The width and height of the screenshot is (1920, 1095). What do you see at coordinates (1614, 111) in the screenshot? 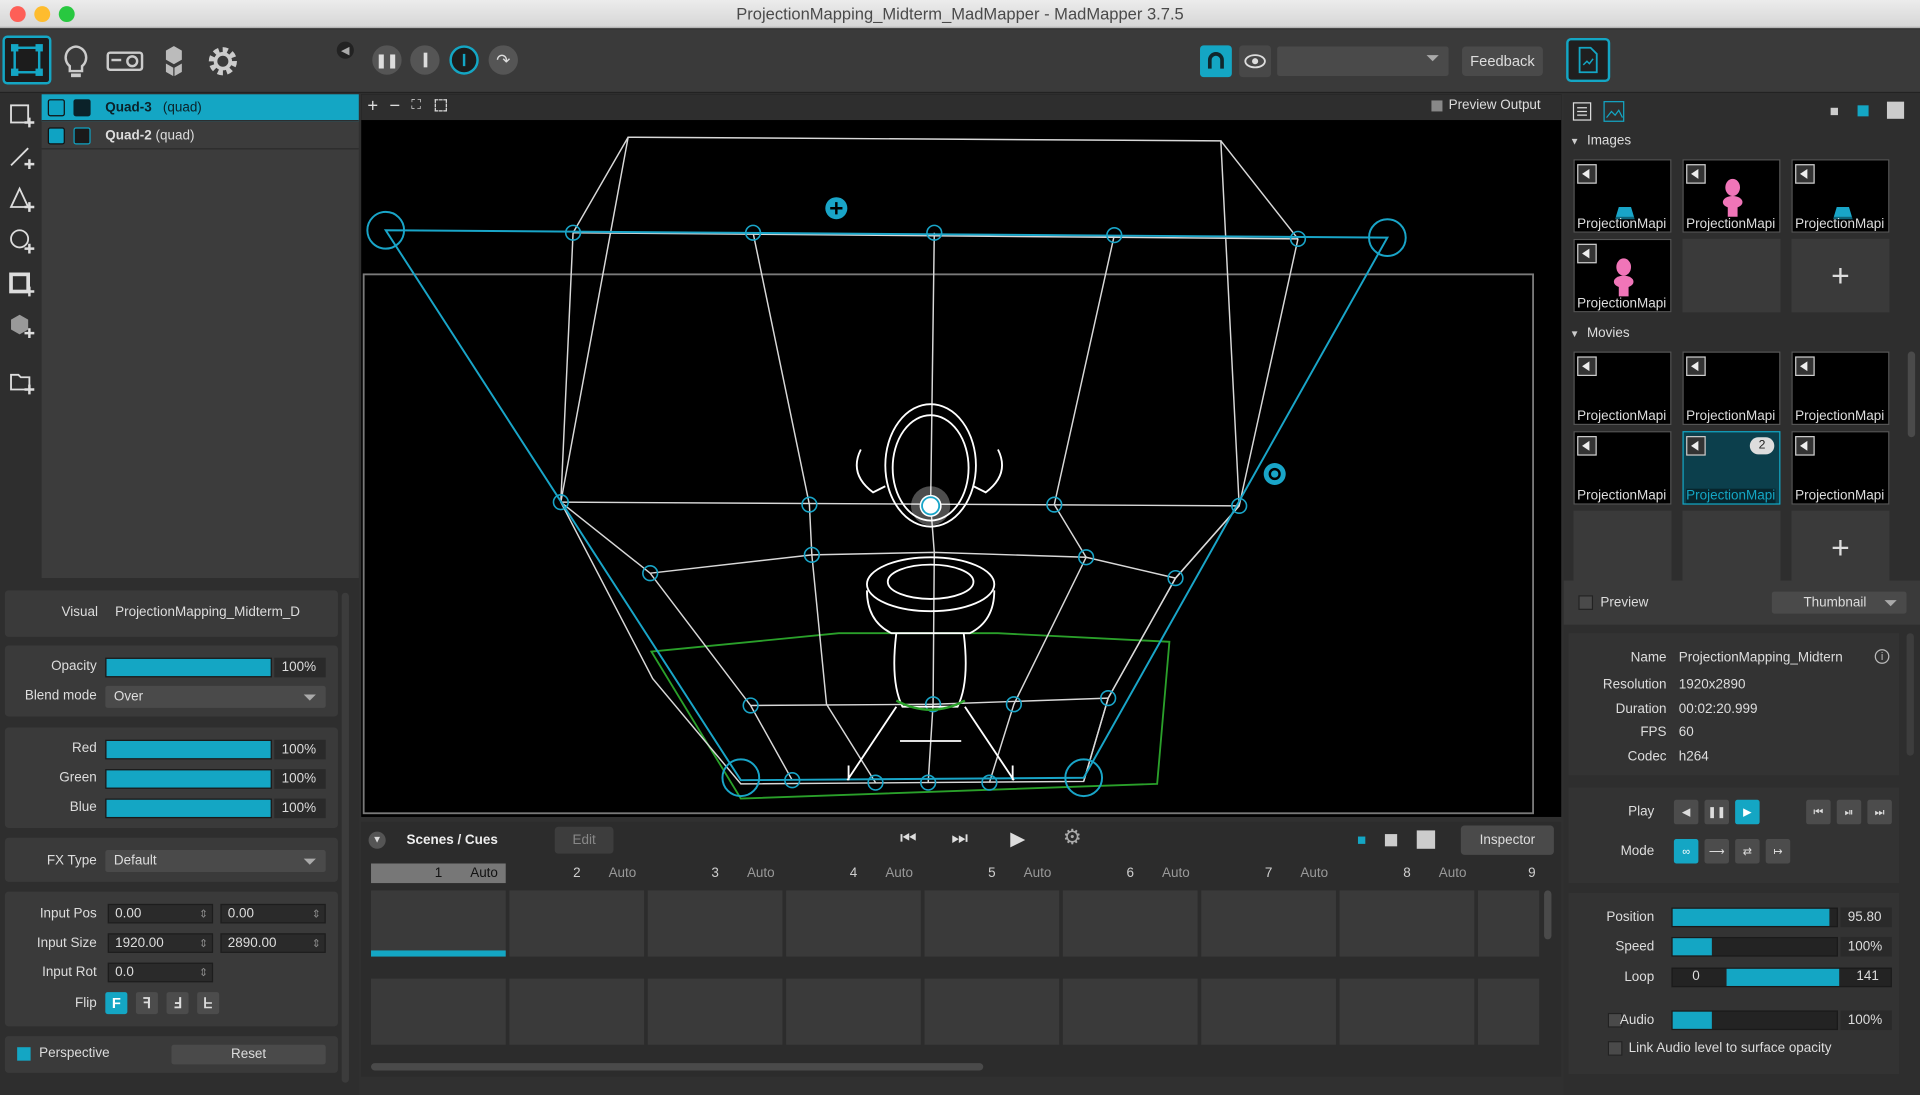
I see `media-view-icon` at bounding box center [1614, 111].